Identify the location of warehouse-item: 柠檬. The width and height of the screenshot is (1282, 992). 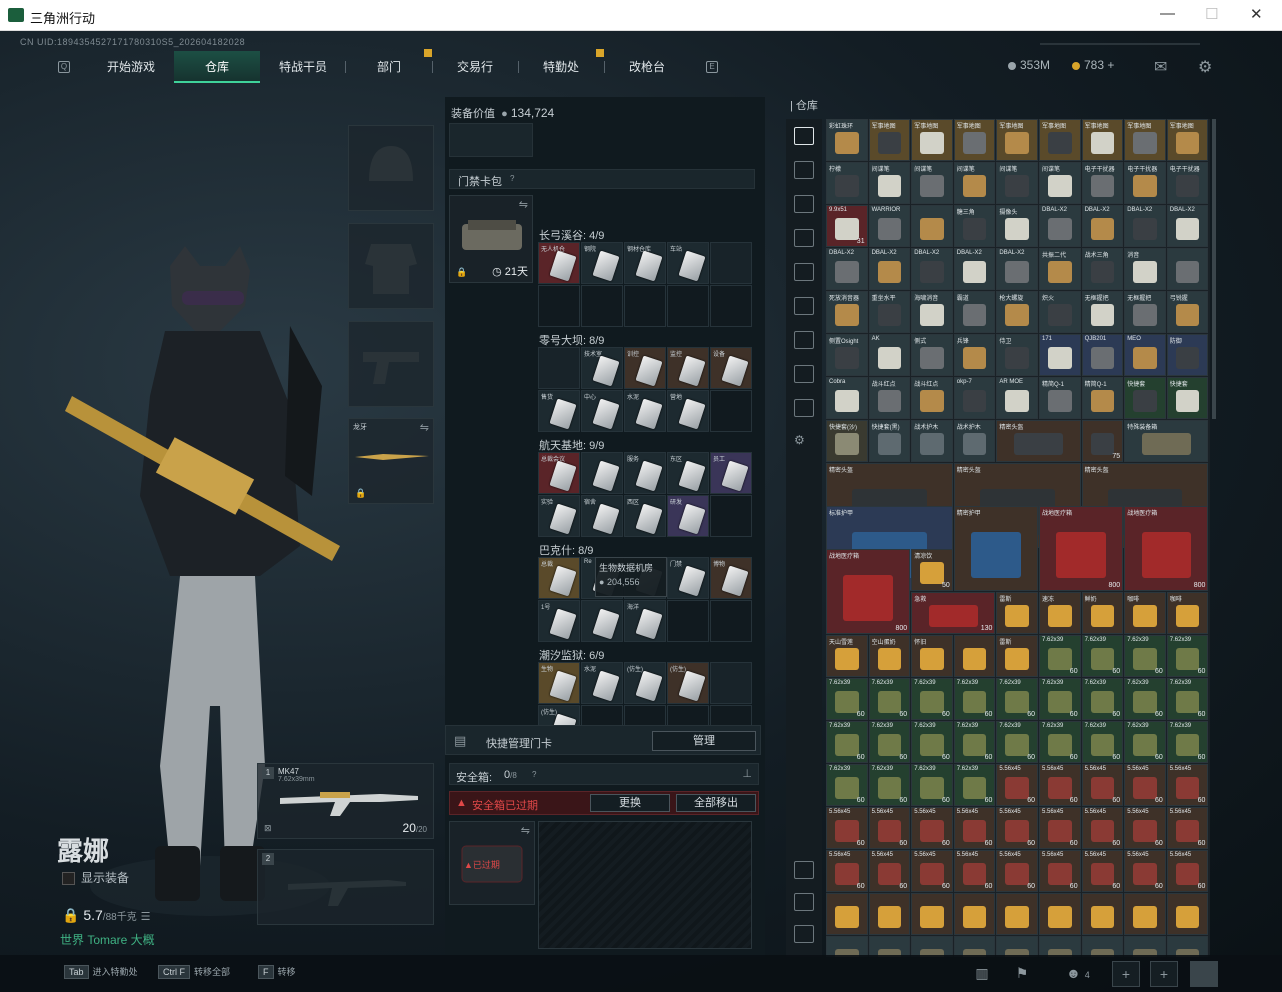
(847, 183).